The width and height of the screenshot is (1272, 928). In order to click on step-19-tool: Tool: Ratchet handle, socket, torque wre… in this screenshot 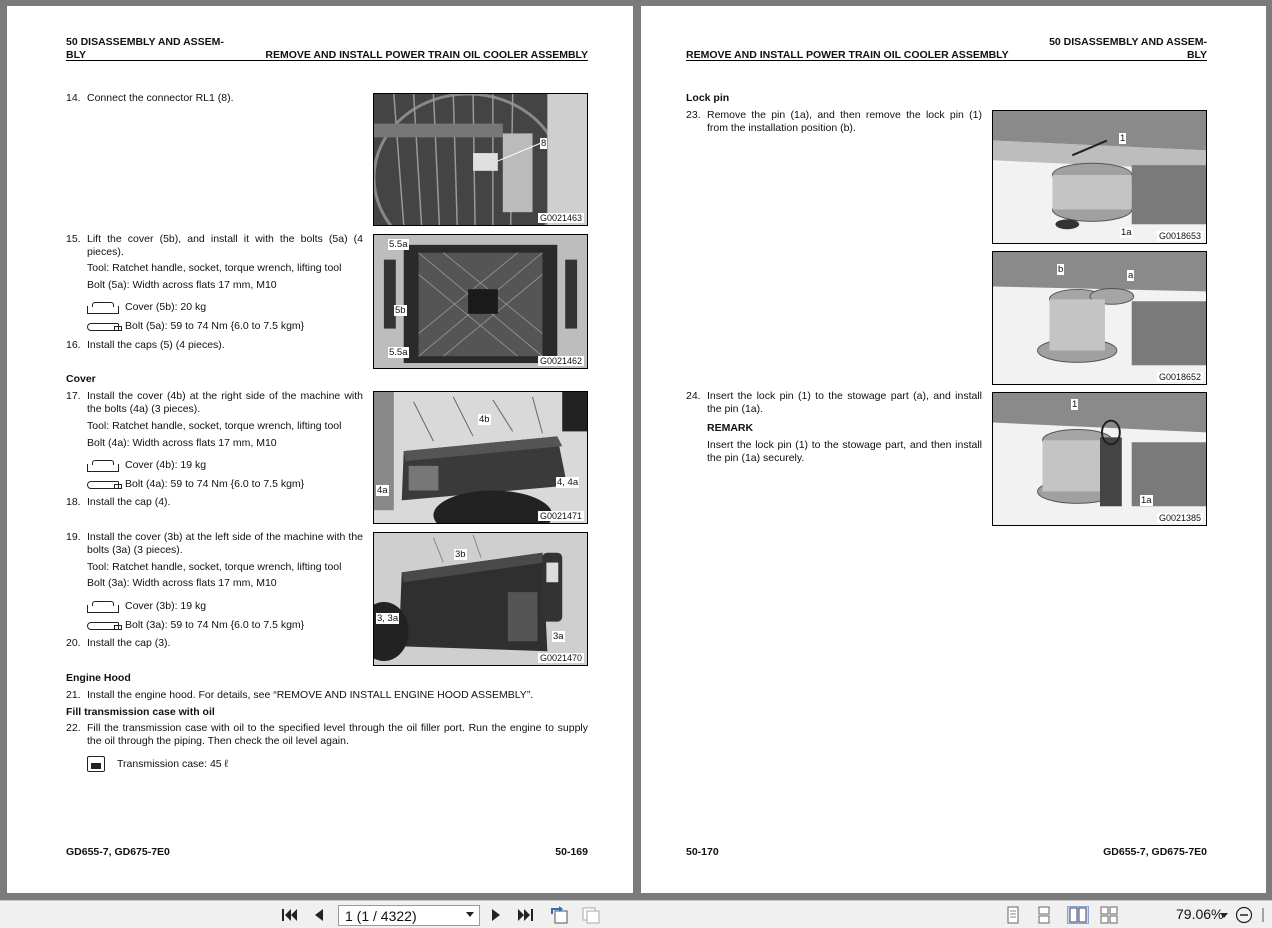, I will do `click(214, 567)`.